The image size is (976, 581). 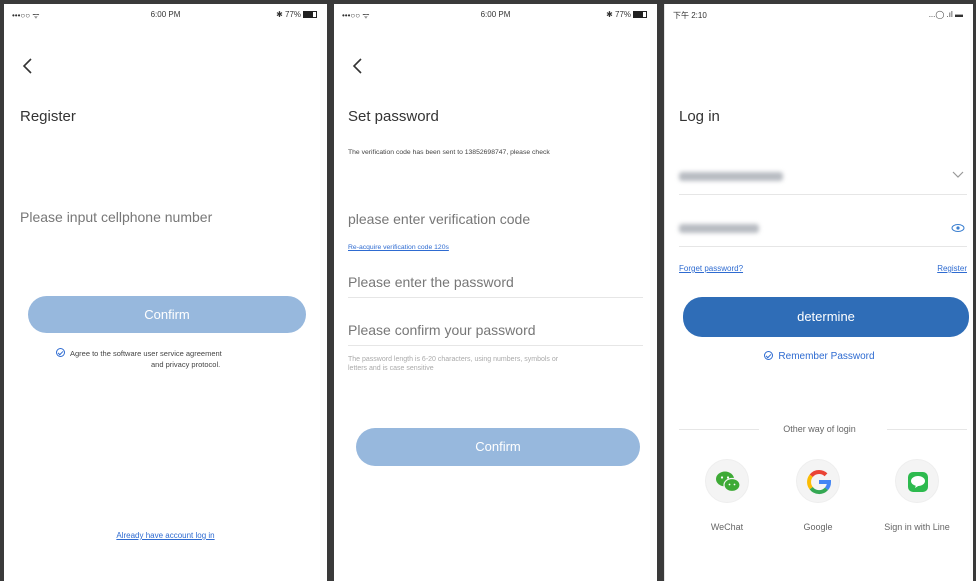 I want to click on remember-password-toggle: Remember Password, so click(x=819, y=356).